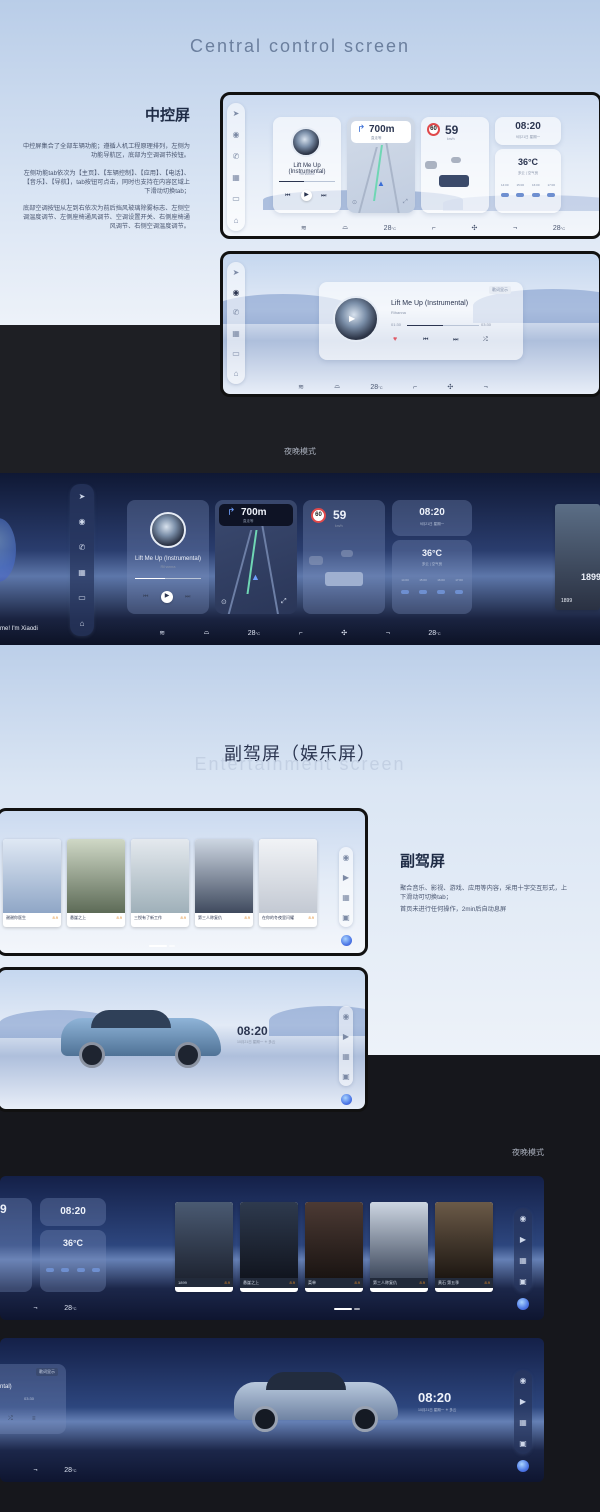  Describe the element at coordinates (32, 883) in the screenshot. I see `movie-poster: 谢谢你医生 8.9` at that location.